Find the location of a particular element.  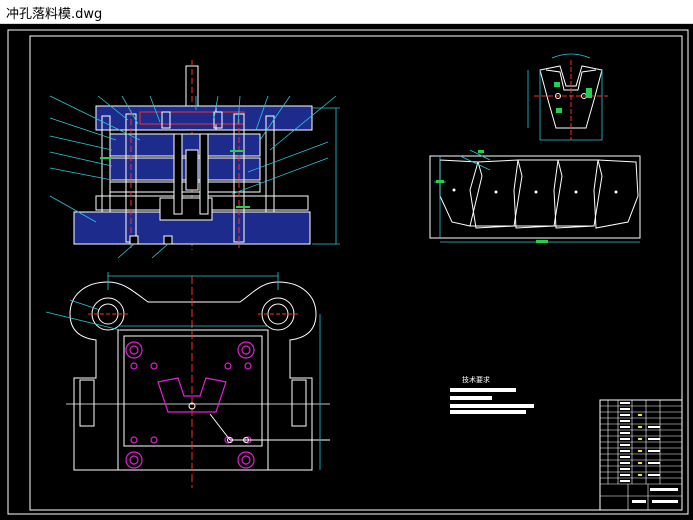

tech-req-title: 技术要求 is located at coordinates (476, 379).